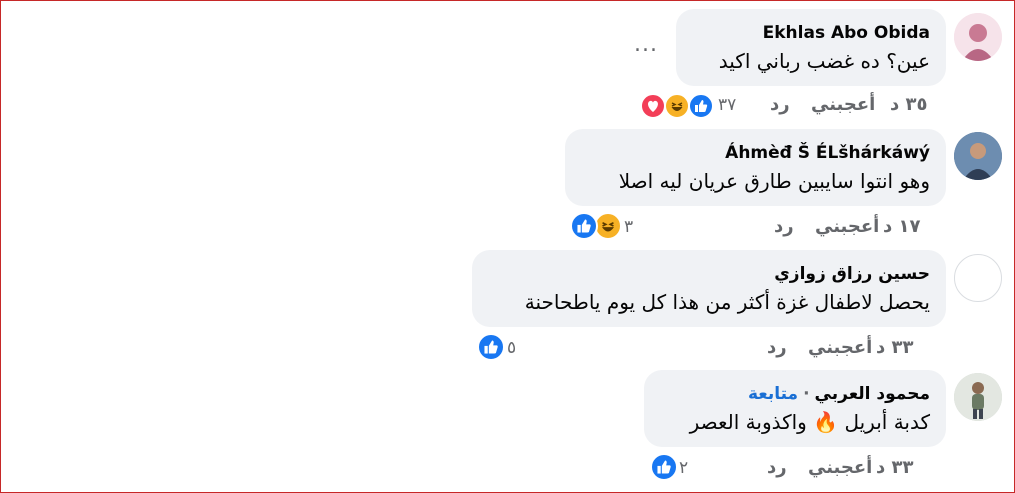 This screenshot has height=493, width=1015. Describe the element at coordinates (511, 348) in the screenshot. I see `reaction-count: ٥` at that location.